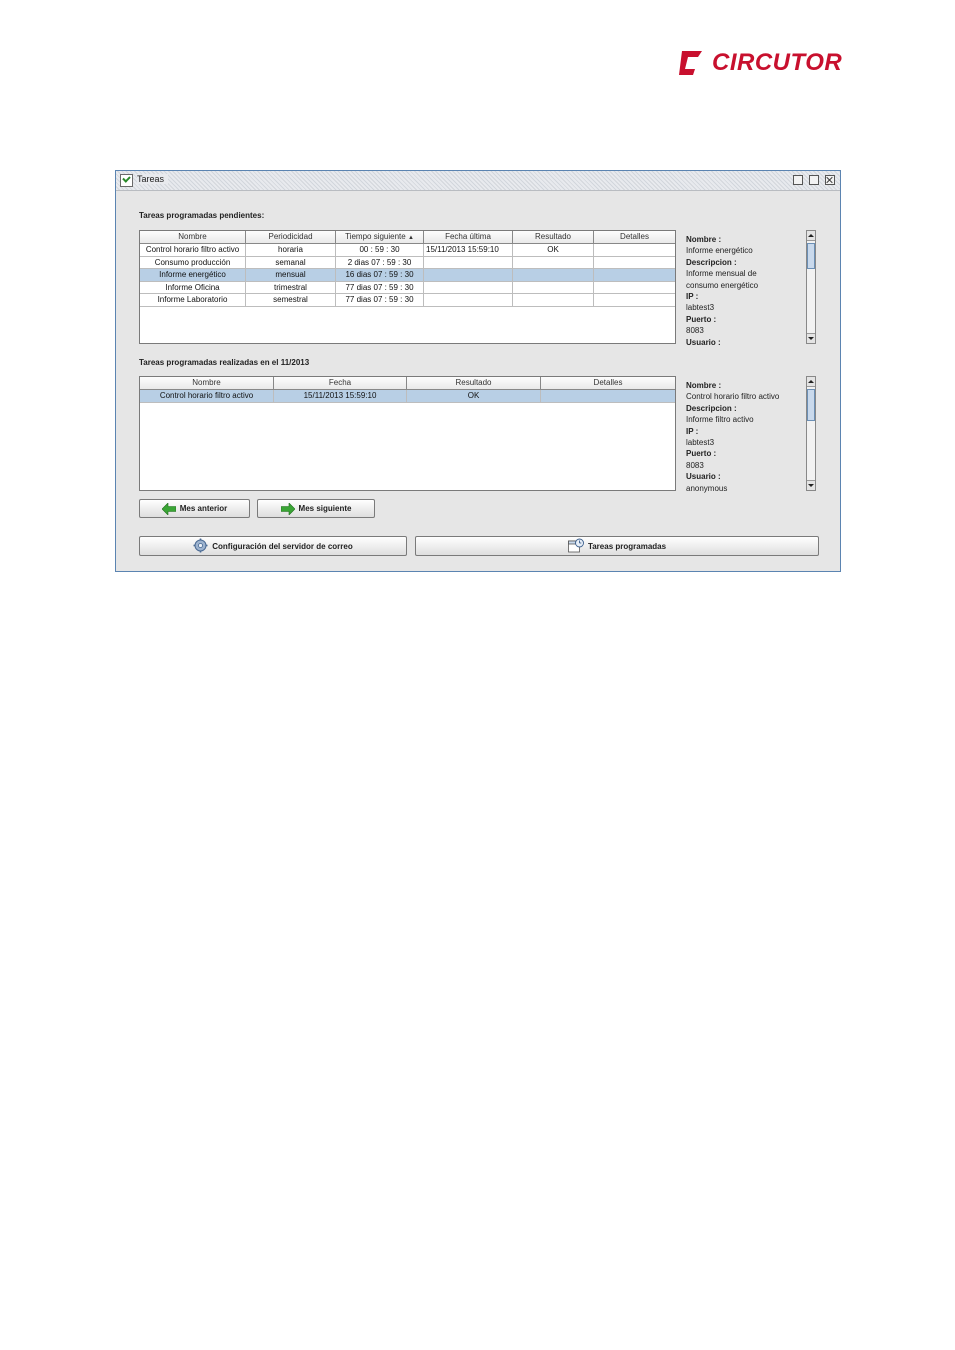  I want to click on arrow-left-icon, so click(168, 508).